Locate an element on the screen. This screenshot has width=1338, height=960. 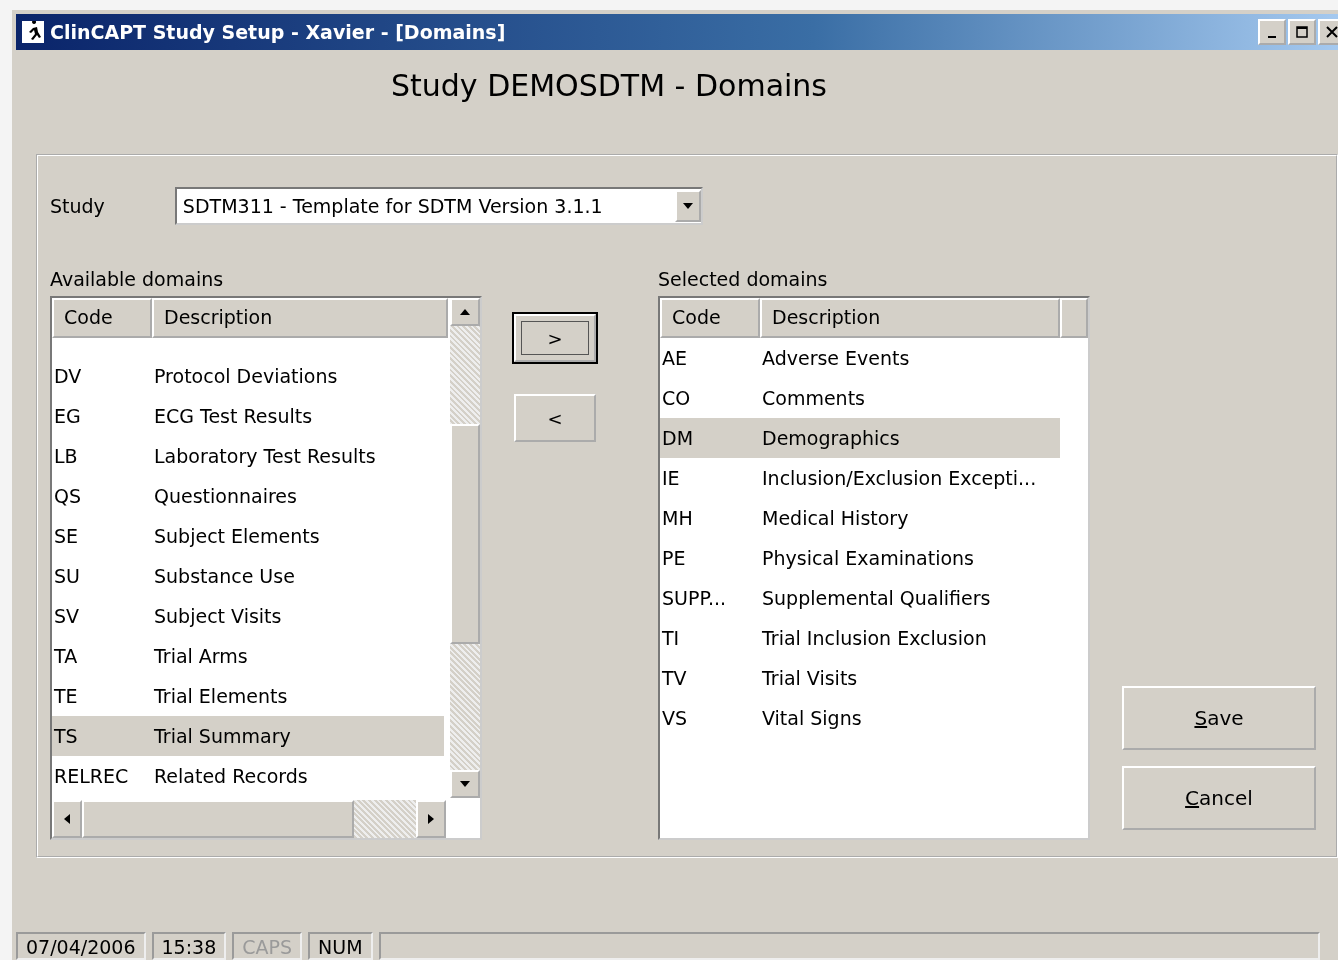
close-button is located at coordinates (1328, 32).